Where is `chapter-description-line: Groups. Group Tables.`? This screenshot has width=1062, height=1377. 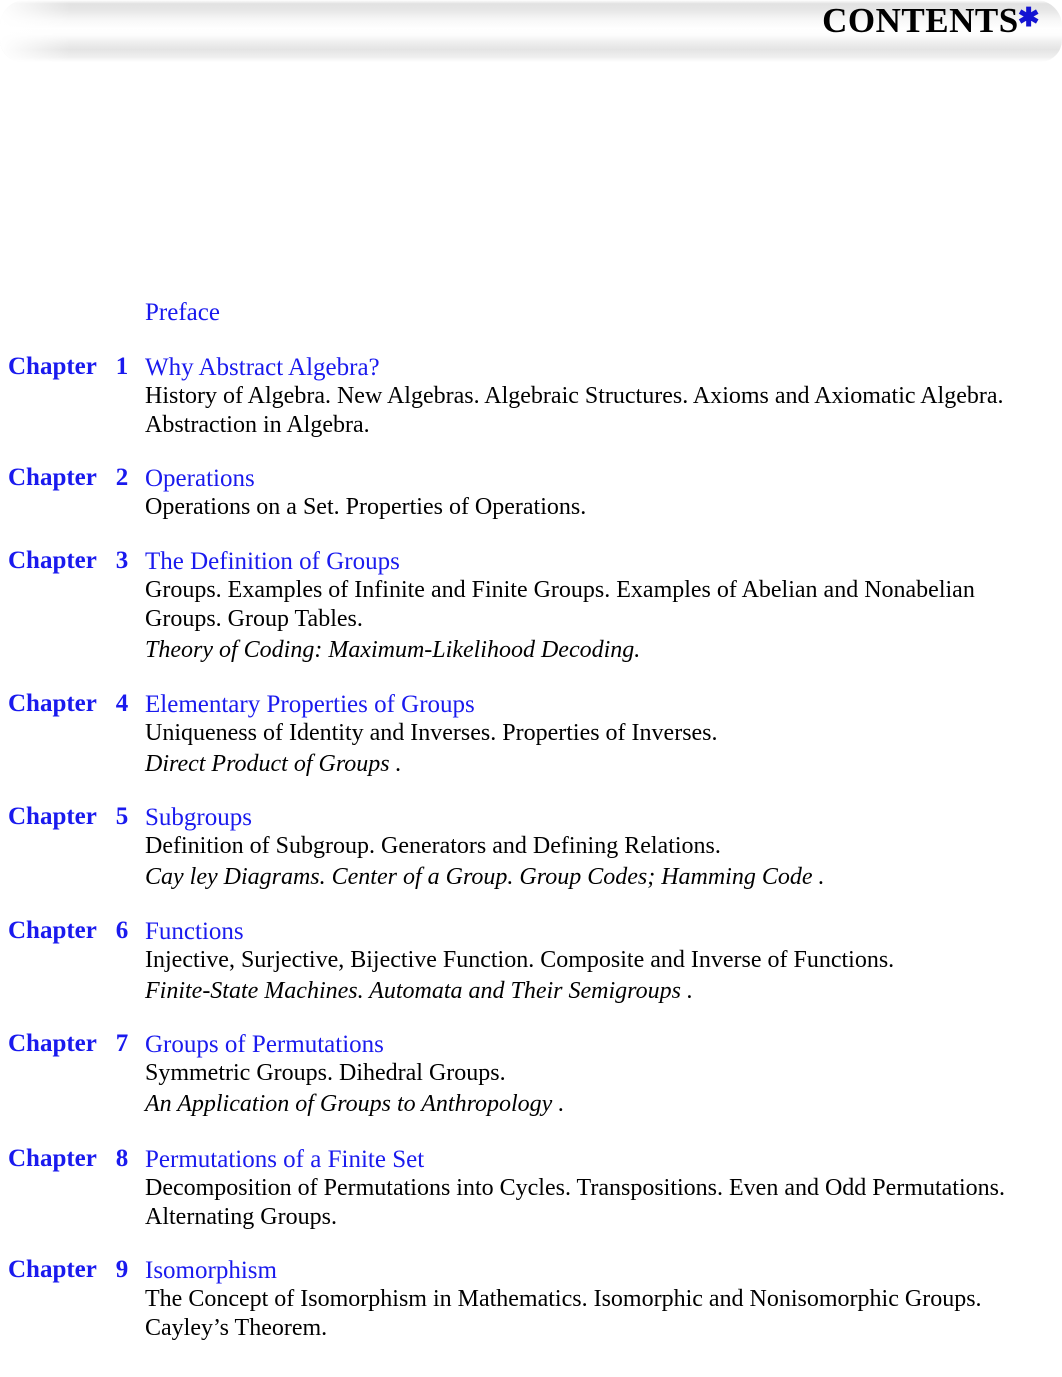 chapter-description-line: Groups. Group Tables. is located at coordinates (254, 619).